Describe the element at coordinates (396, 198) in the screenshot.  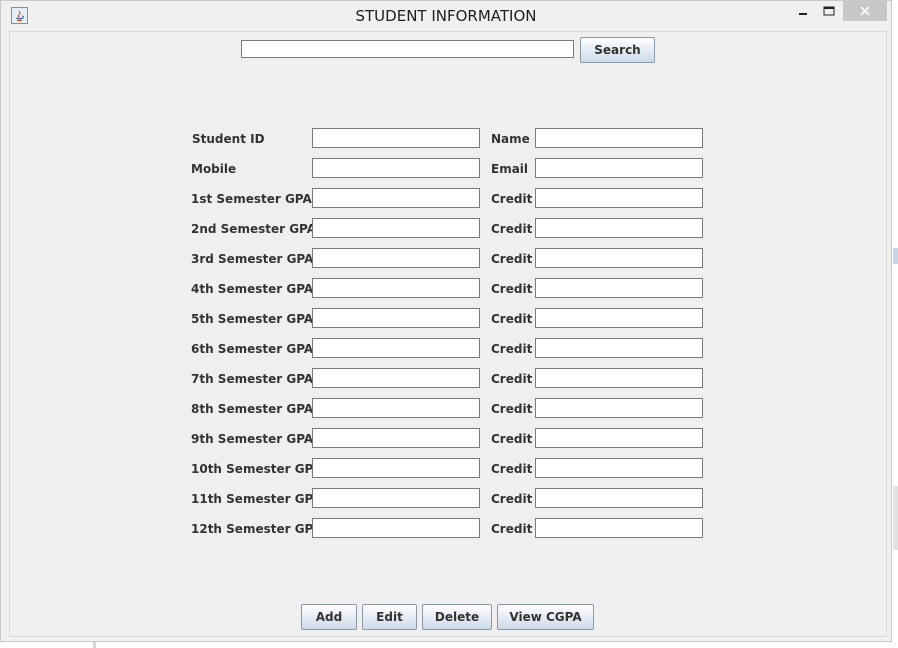
I see `semester-1-gpa-field` at that location.